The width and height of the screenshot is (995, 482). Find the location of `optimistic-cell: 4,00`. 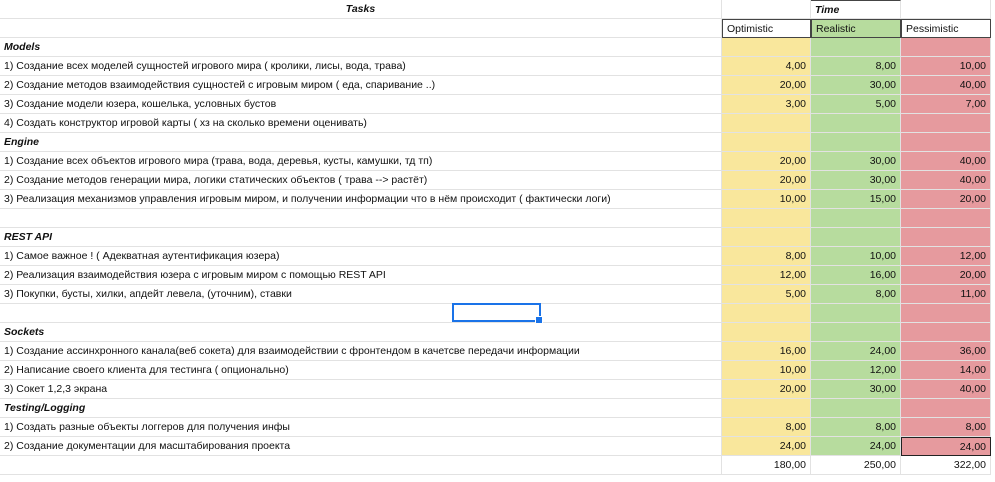

optimistic-cell: 4,00 is located at coordinates (766, 66).